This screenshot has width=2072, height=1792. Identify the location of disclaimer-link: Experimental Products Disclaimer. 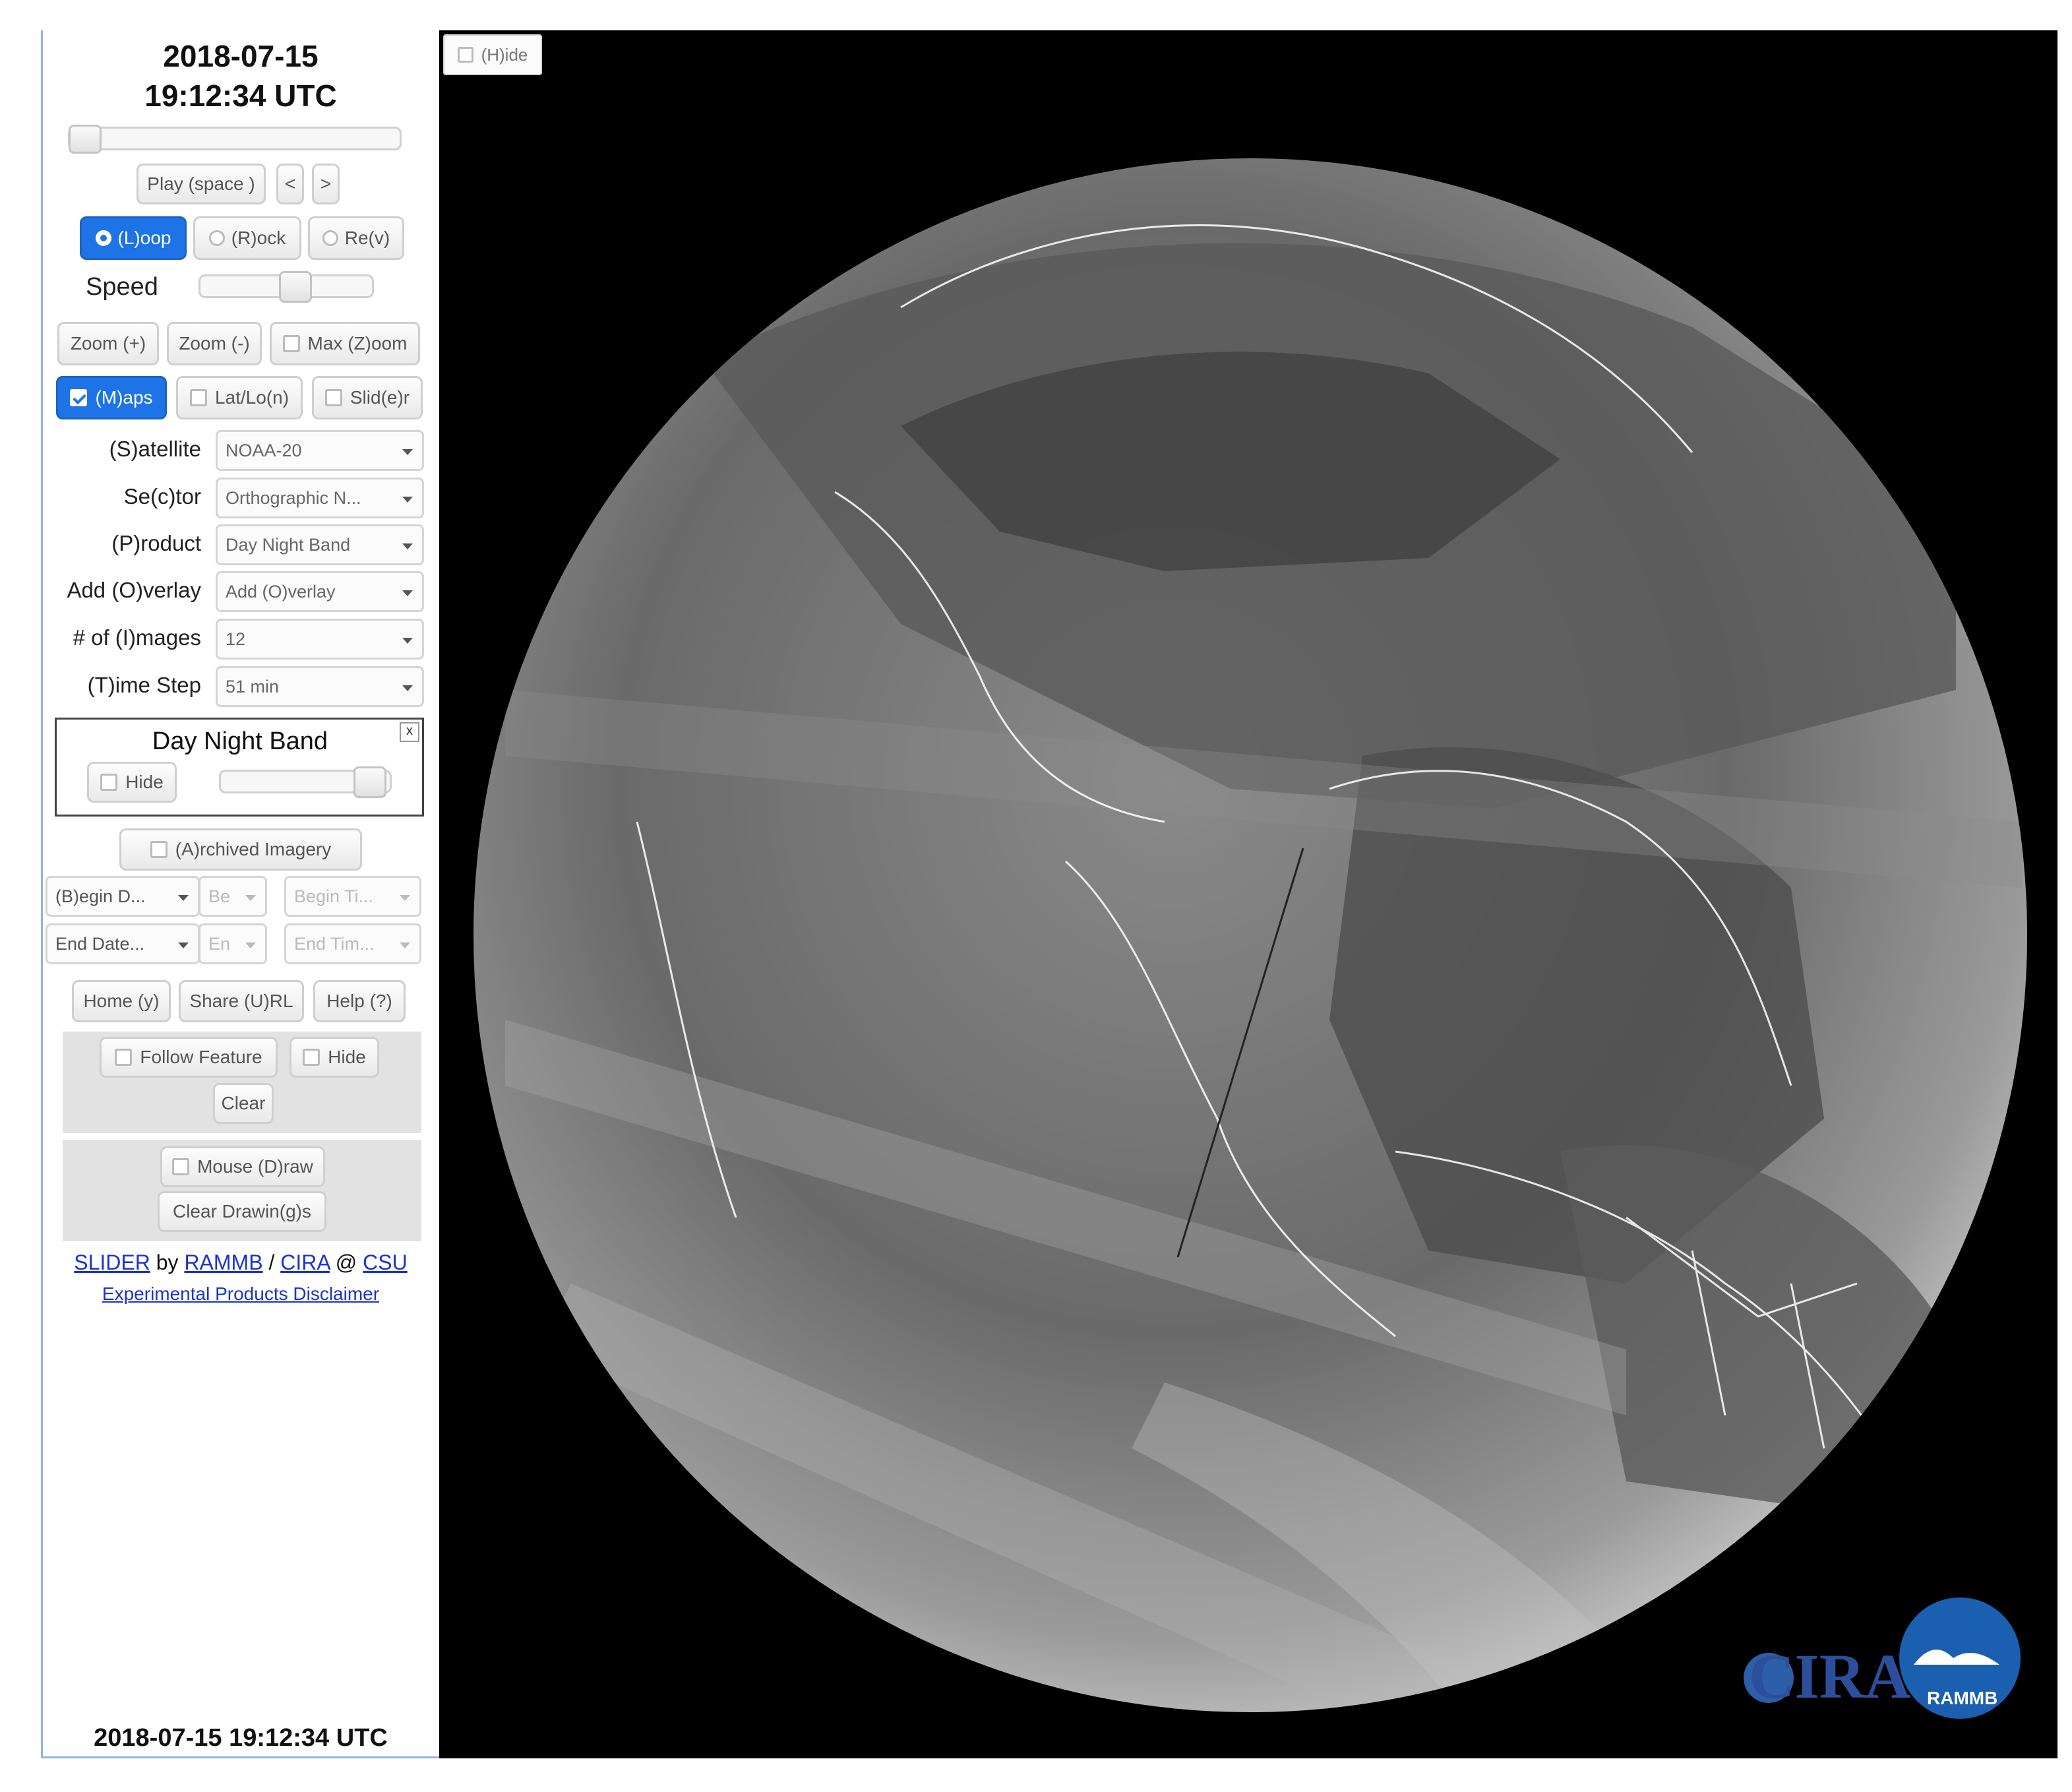
(240, 1293).